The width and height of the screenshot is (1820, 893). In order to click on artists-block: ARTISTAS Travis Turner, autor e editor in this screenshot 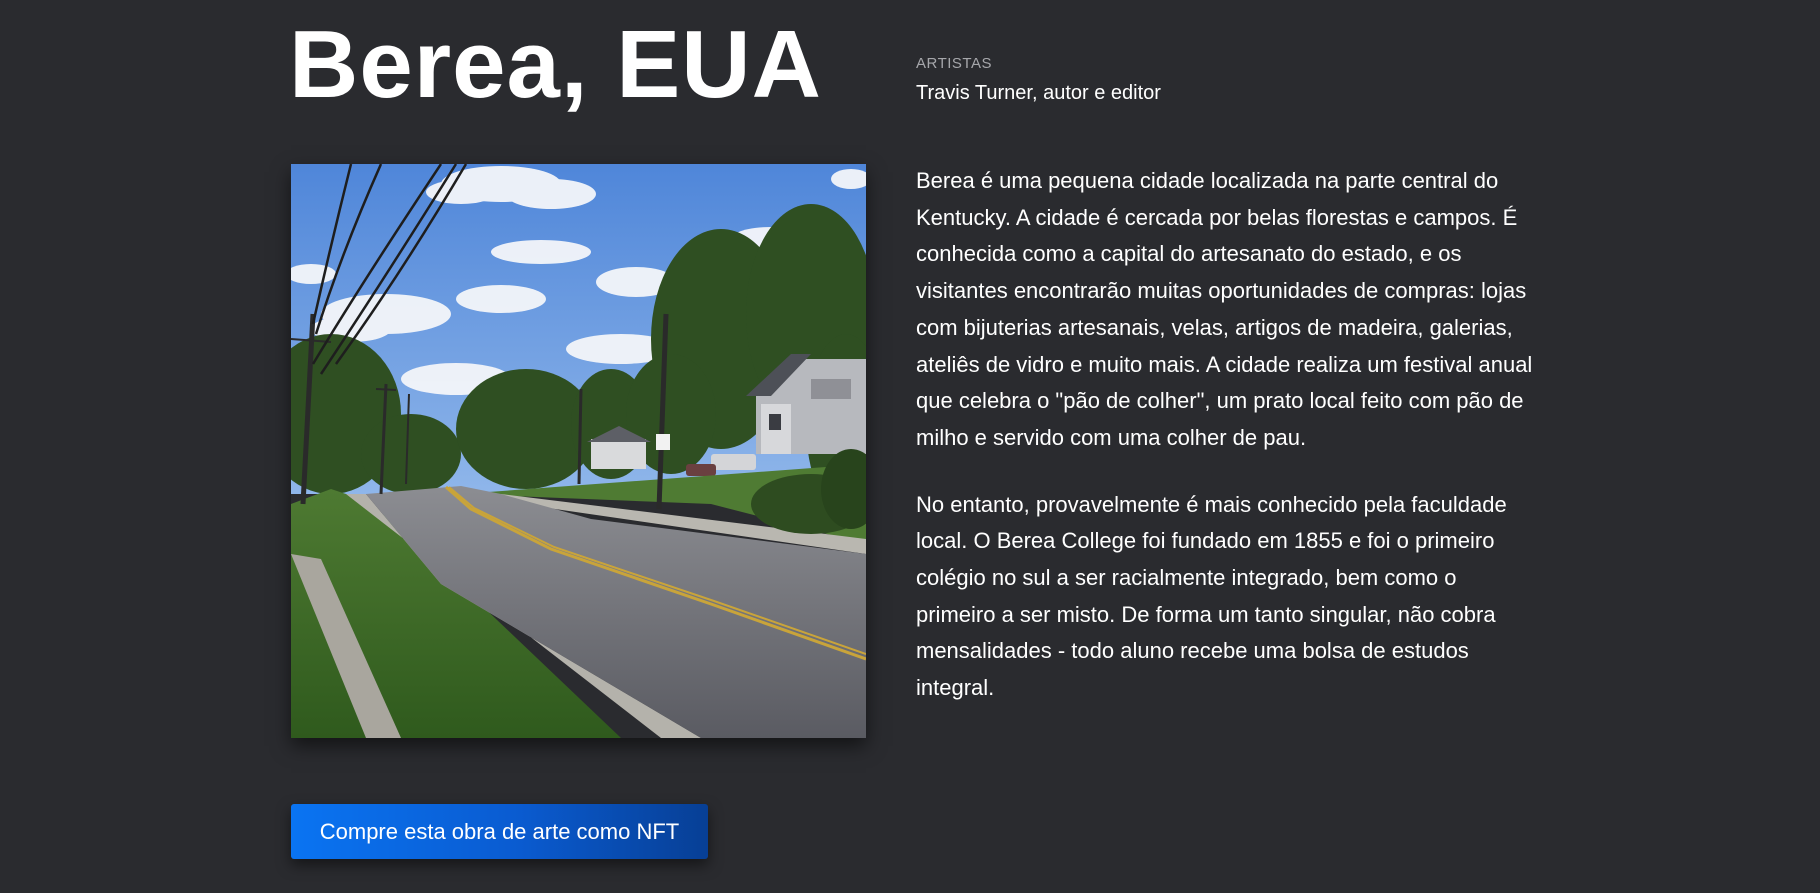, I will do `click(1038, 80)`.